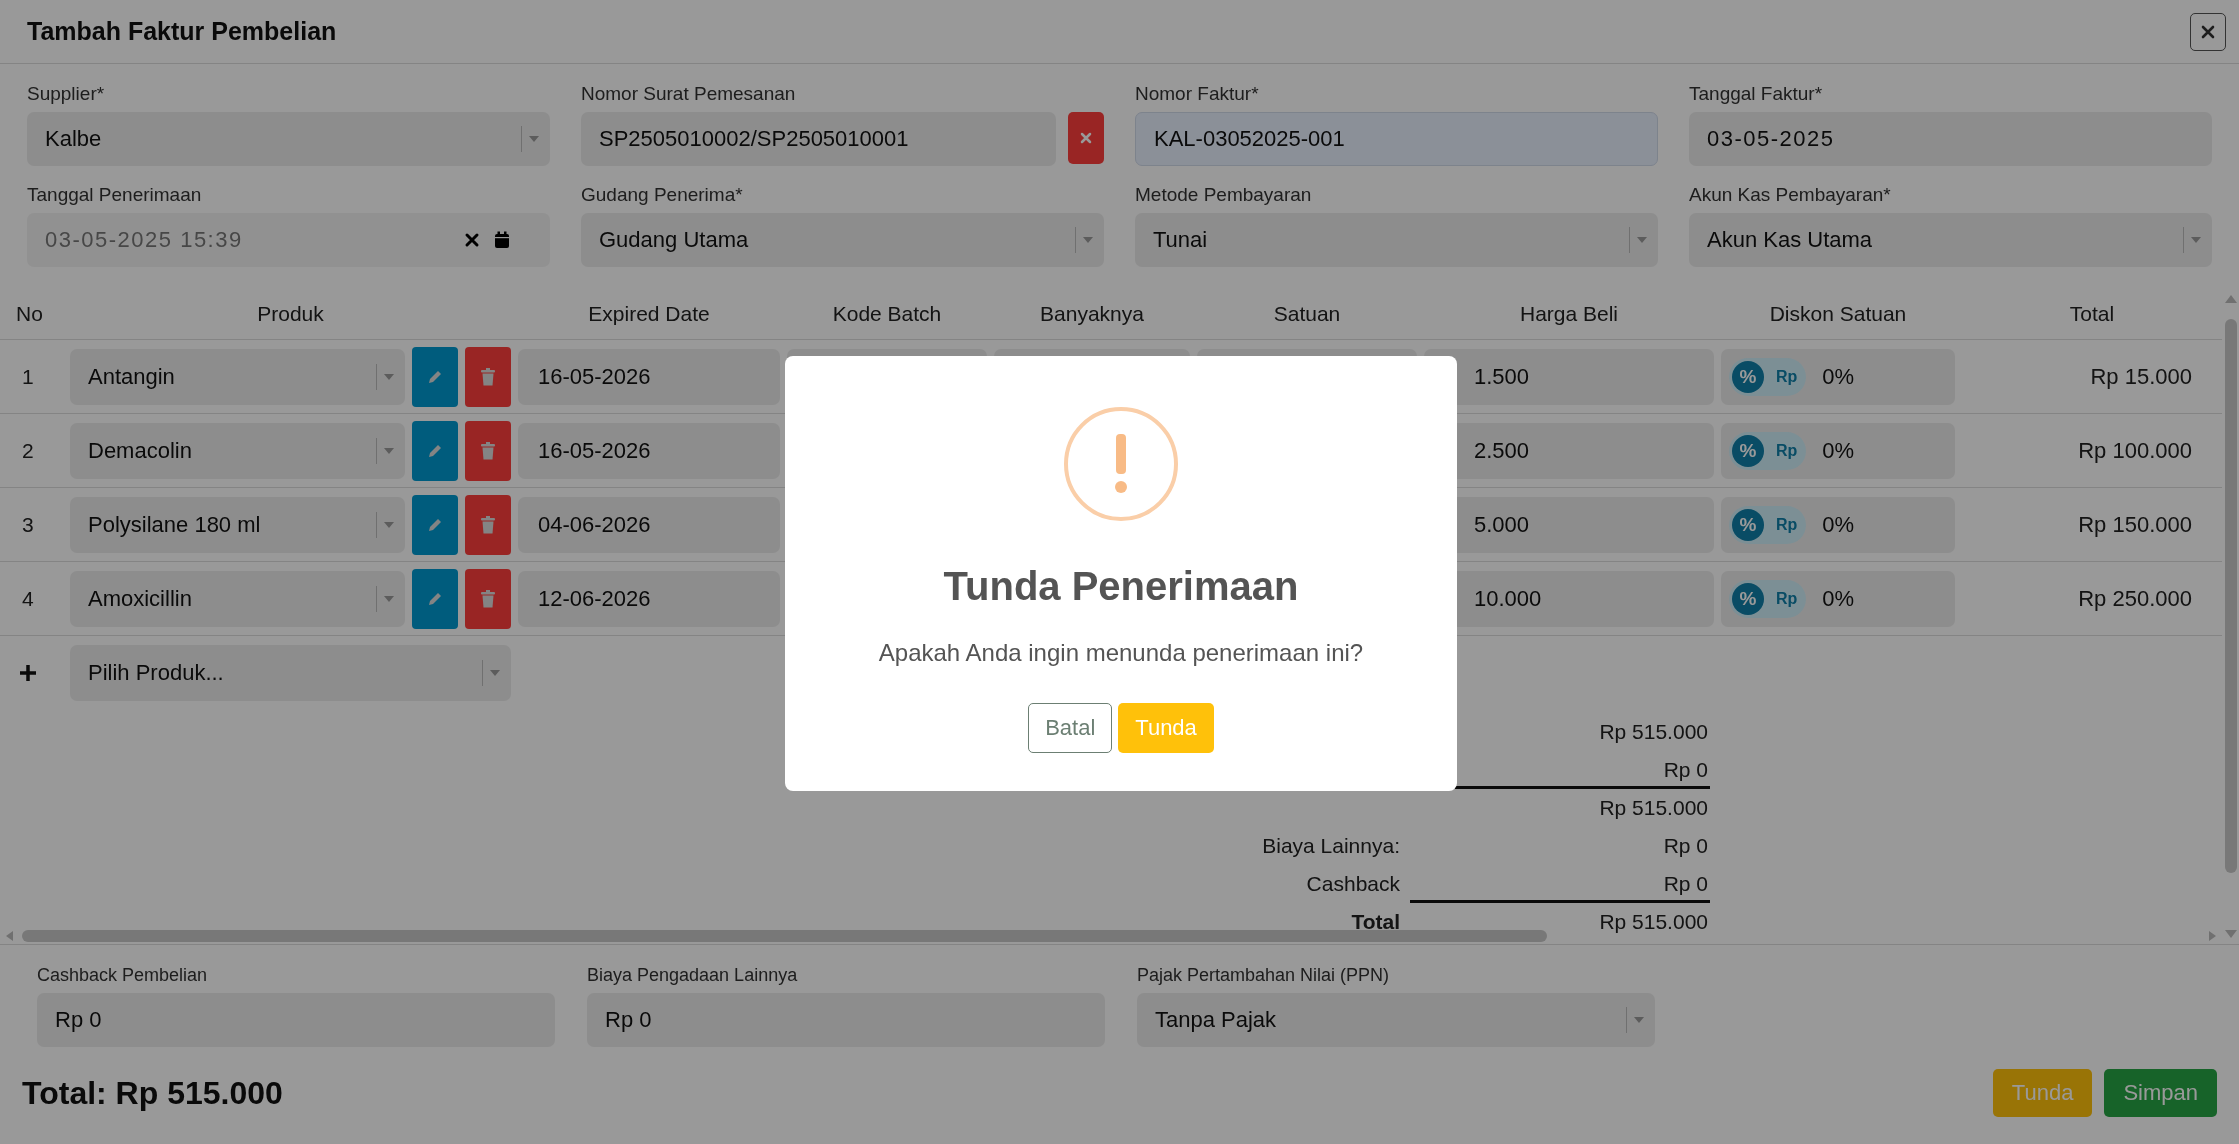 The image size is (2239, 1144). Describe the element at coordinates (1121, 653) in the screenshot. I see `dialog-message: Apakah Anda ingin menunda penerimaan ini?` at that location.